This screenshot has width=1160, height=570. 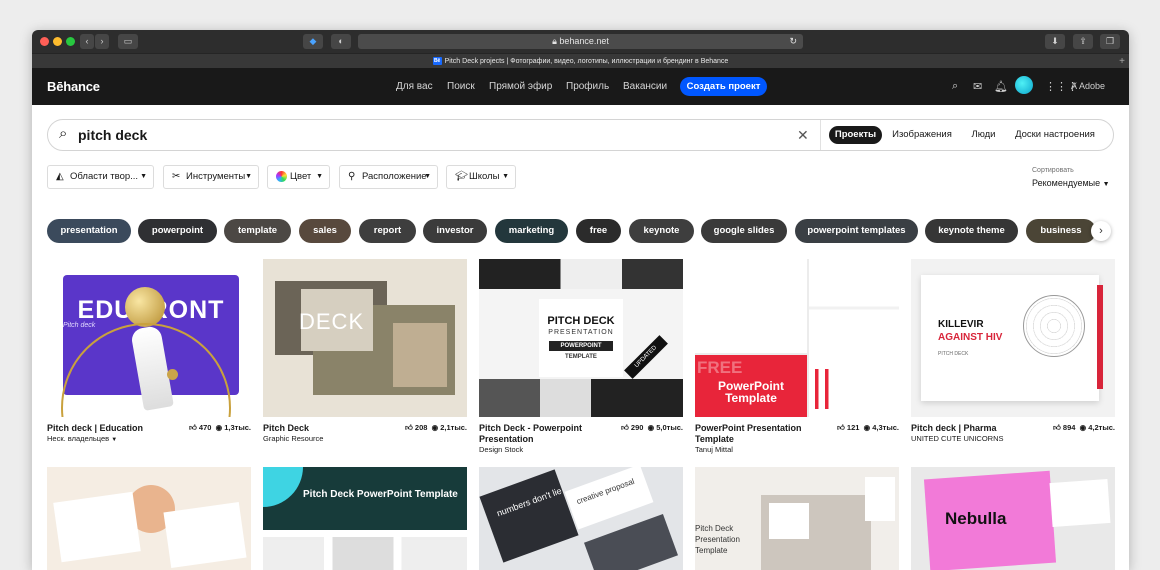 I want to click on browser-toolbar: ‹ › ▭ ◆ ◐ 🔒︎ behance.net ↻ ⬇ ⇪ ❐, so click(x=580, y=41).